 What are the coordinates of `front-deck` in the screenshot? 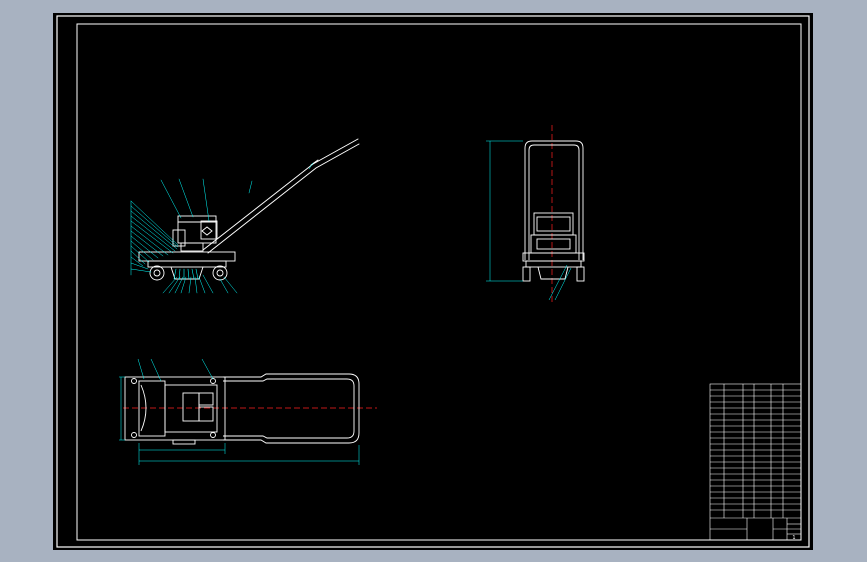 It's located at (553, 267).